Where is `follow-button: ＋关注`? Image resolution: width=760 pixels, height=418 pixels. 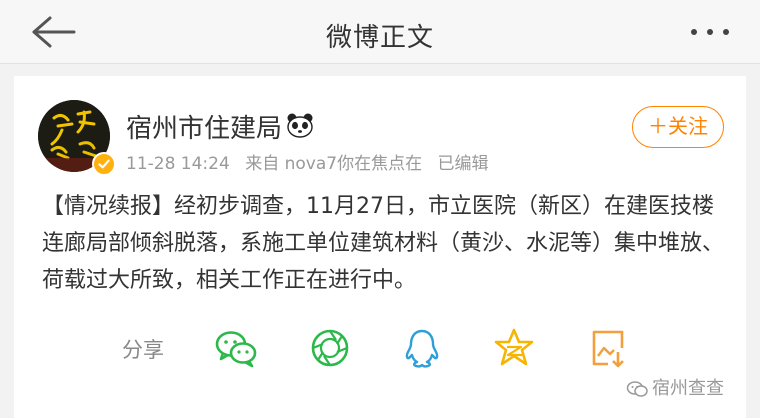 follow-button: ＋关注 is located at coordinates (678, 127).